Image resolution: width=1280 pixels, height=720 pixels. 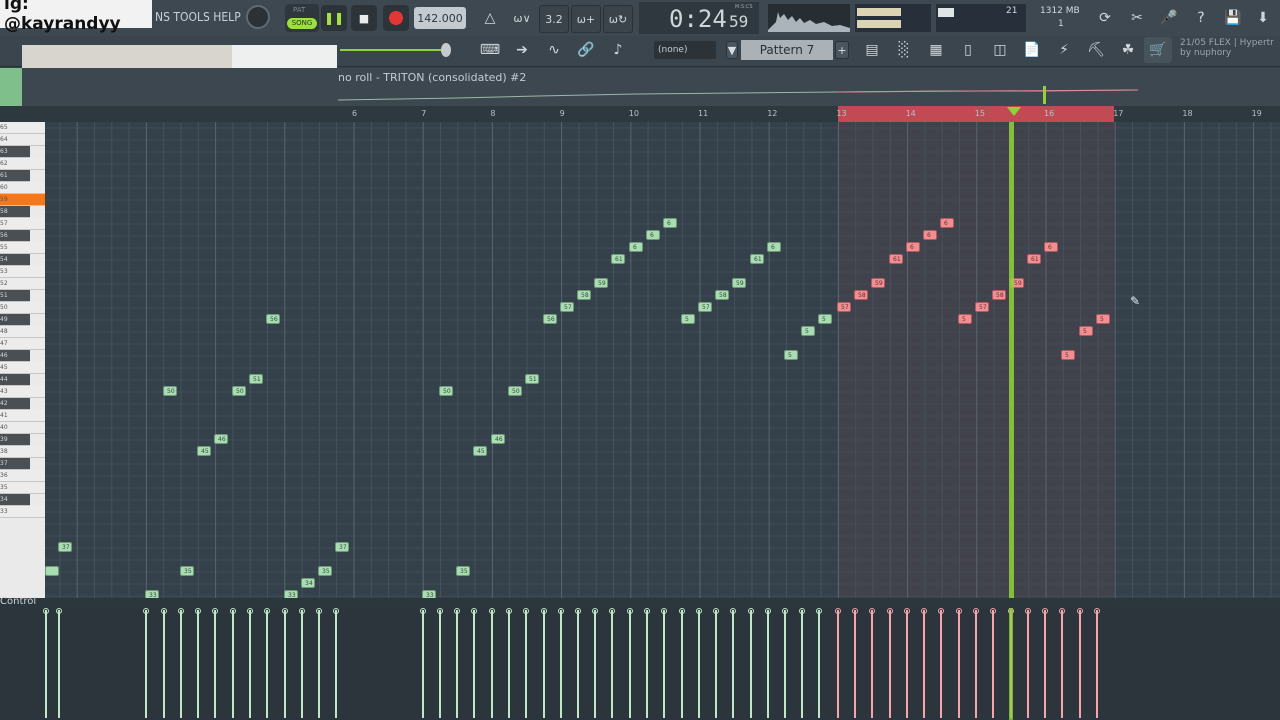 What do you see at coordinates (640, 114) in the screenshot?
I see `timeline-ruler: 6 7 8 9 10 11 12 13 14 15 16 17 18 19` at bounding box center [640, 114].